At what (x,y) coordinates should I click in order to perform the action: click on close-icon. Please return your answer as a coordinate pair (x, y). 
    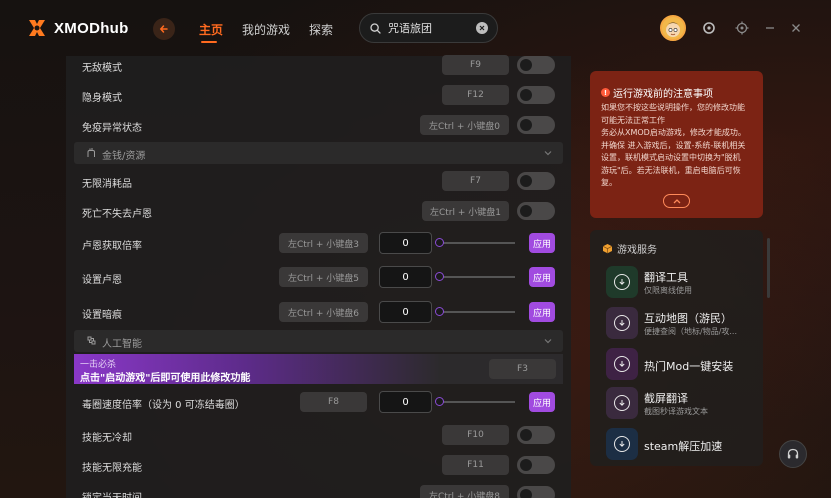
    Looking at the image, I should click on (482, 28).